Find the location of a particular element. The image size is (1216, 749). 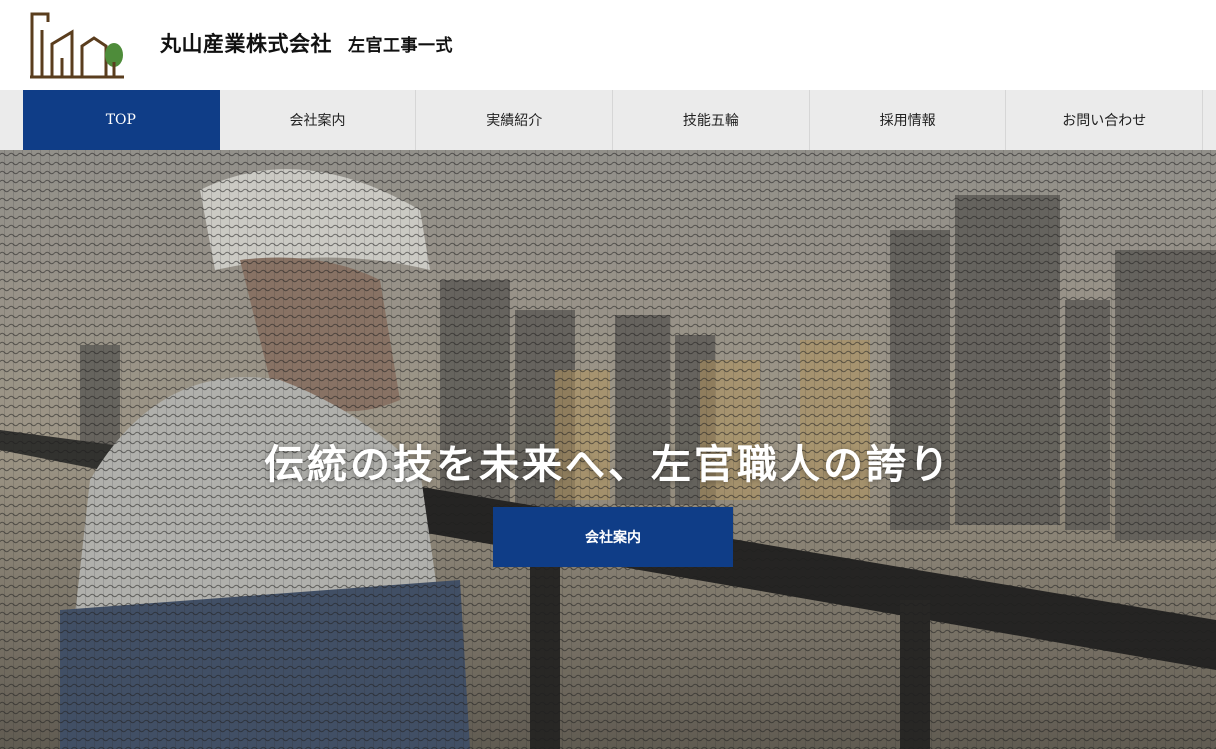

nav-item-company: 会社案内 is located at coordinates (318, 120).